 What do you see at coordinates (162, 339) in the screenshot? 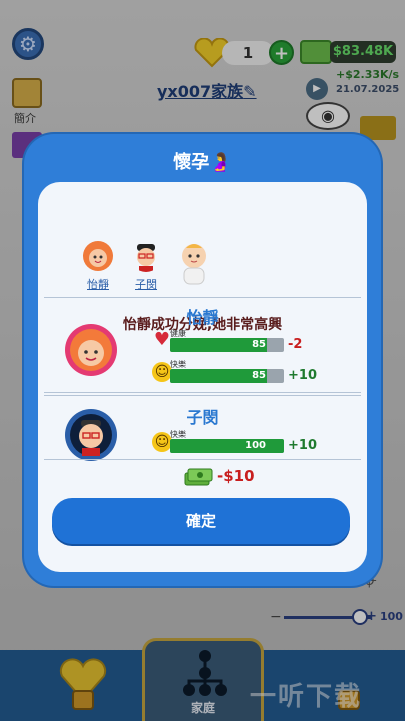
I see `heart-icon: ♥` at bounding box center [162, 339].